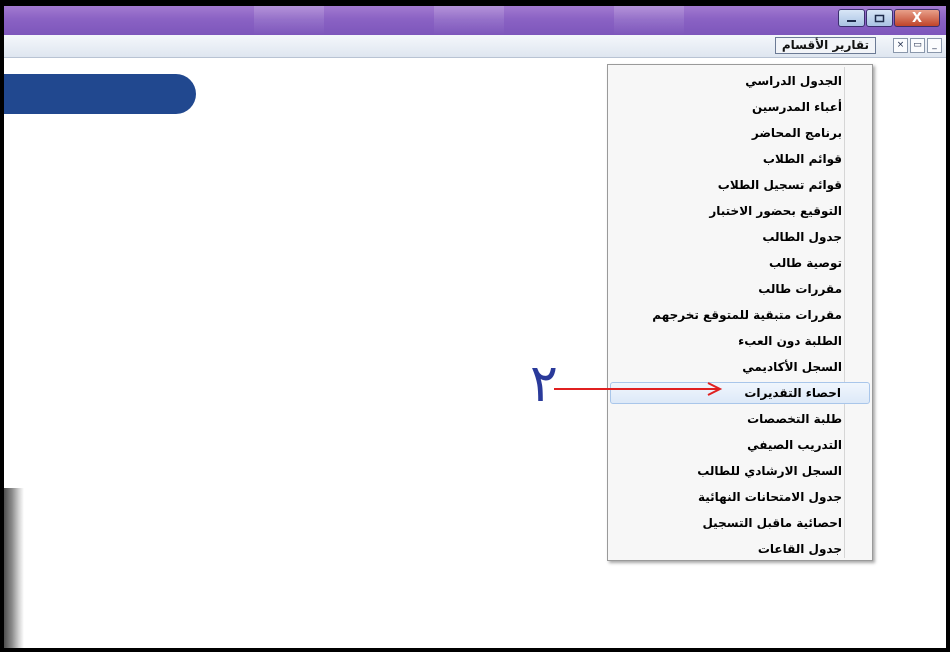  I want to click on mdi-window-controls: × ▭ _, so click(917, 45).